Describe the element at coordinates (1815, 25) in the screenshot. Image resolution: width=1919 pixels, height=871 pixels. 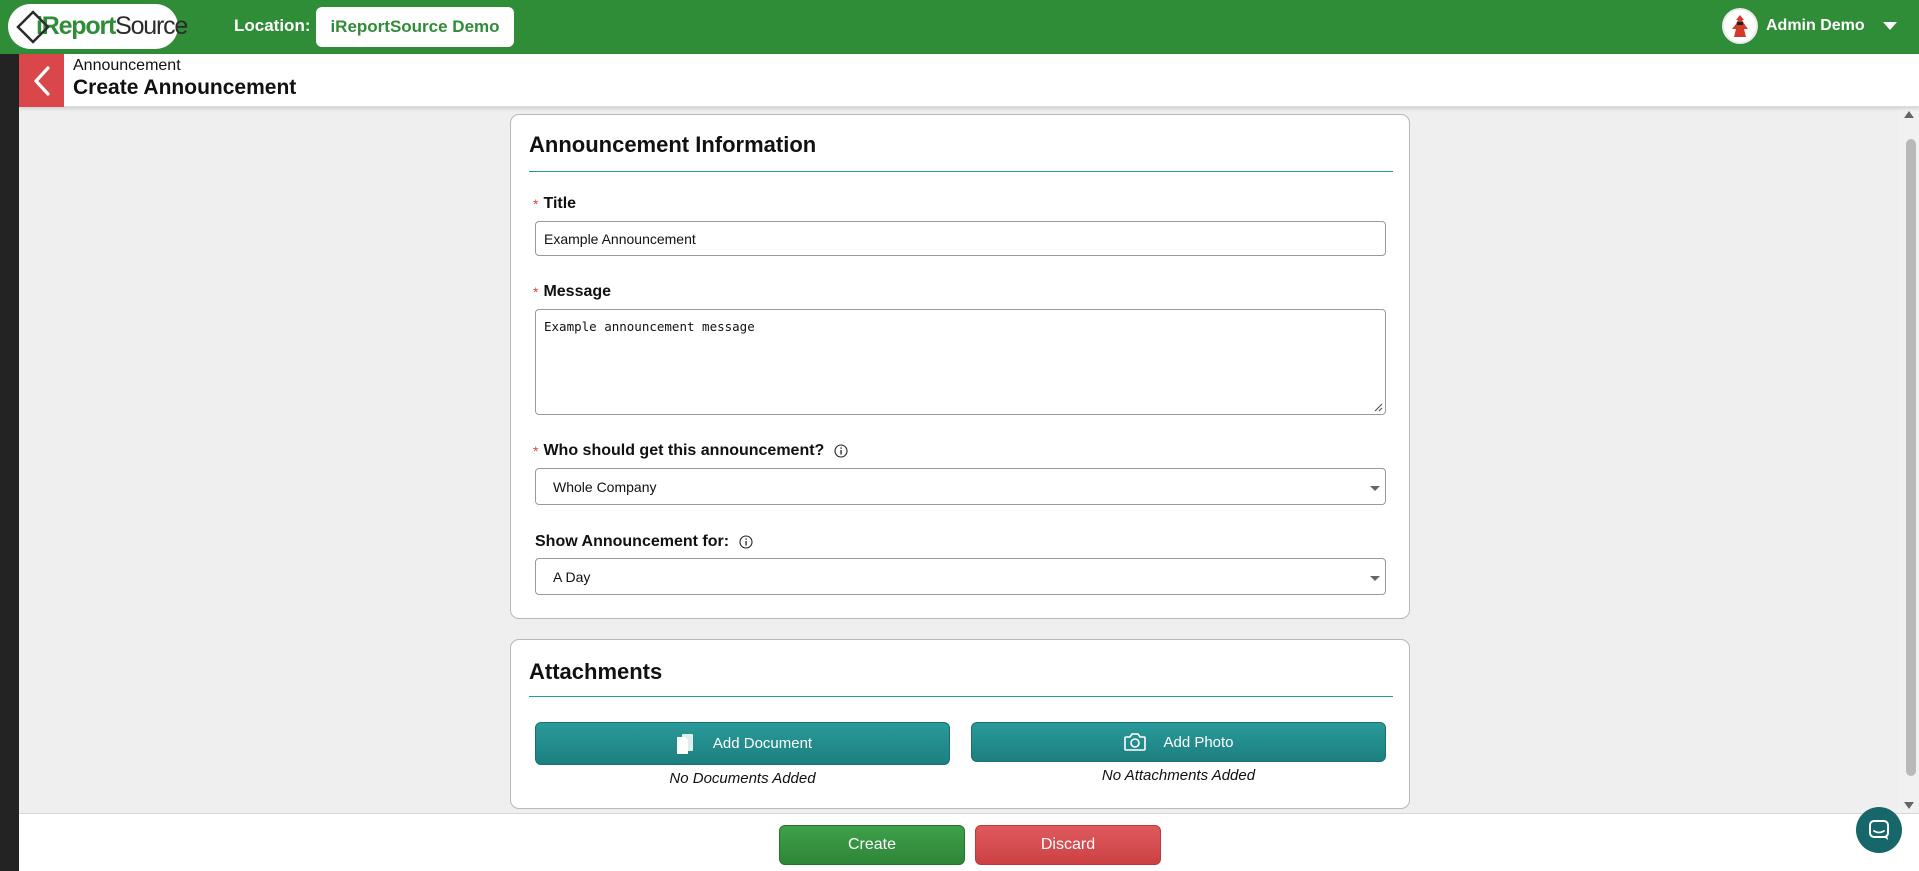
I see `user-name: Admin Demo` at that location.